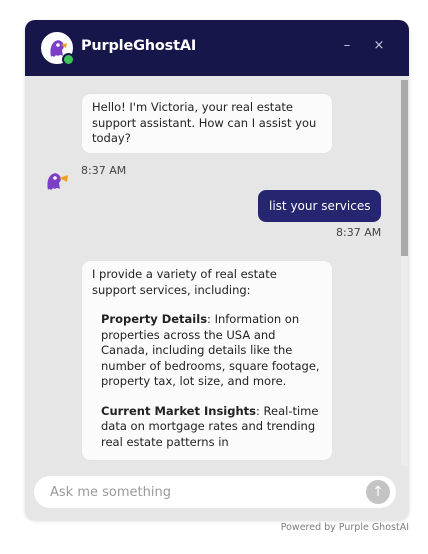  Describe the element at coordinates (178, 410) in the screenshot. I see `service-title: Current Market Insights` at that location.